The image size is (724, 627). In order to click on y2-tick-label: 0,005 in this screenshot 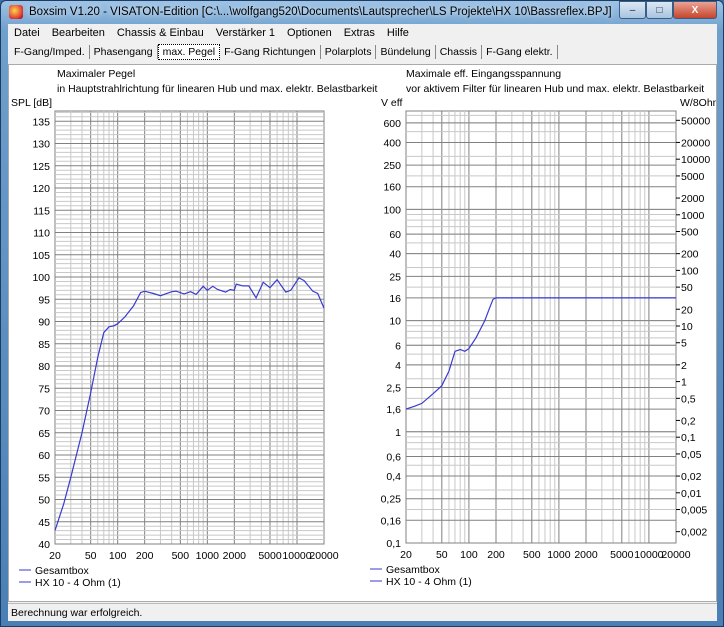, I will do `click(694, 511)`.